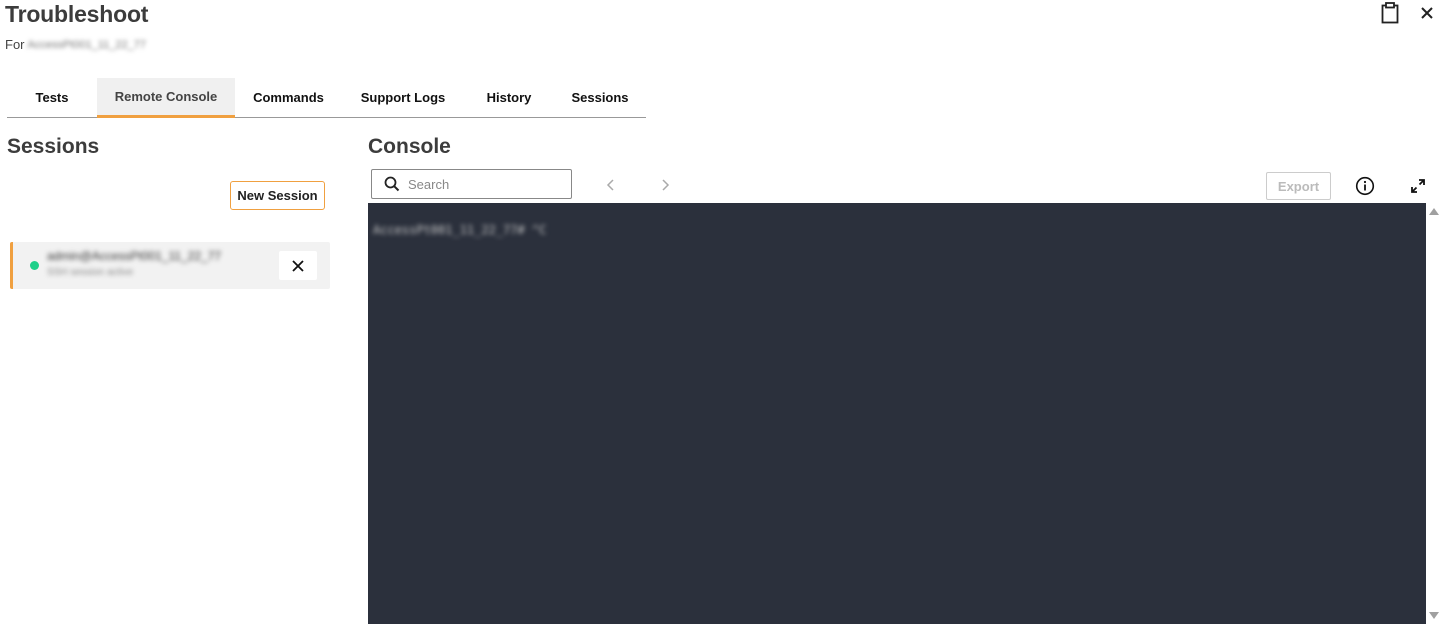 The width and height of the screenshot is (1443, 624). What do you see at coordinates (166, 98) in the screenshot?
I see `tab-remote-console: Remote Console` at bounding box center [166, 98].